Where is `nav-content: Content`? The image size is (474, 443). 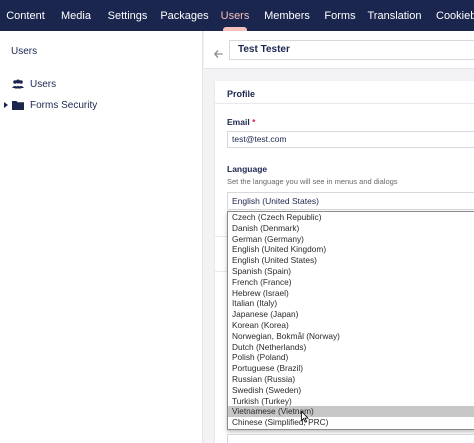
nav-content: Content is located at coordinates (25, 15).